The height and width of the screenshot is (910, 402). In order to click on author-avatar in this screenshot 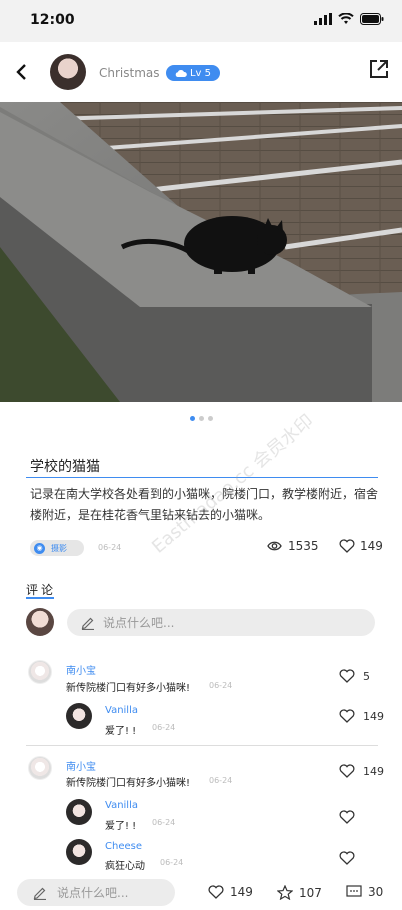, I will do `click(68, 72)`.